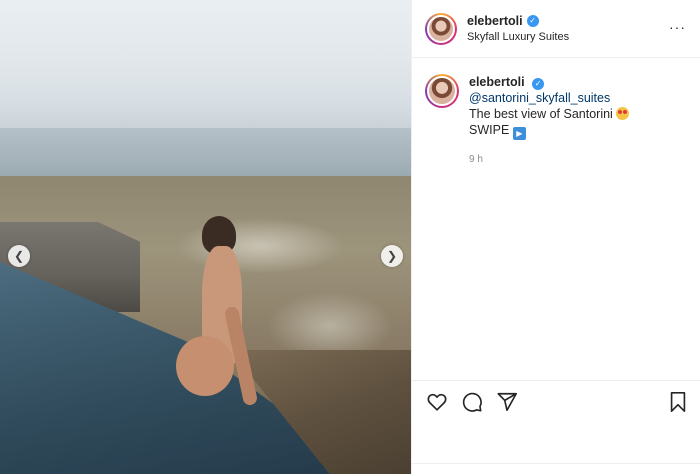  I want to click on chevron-right-icon: ❯, so click(392, 256).